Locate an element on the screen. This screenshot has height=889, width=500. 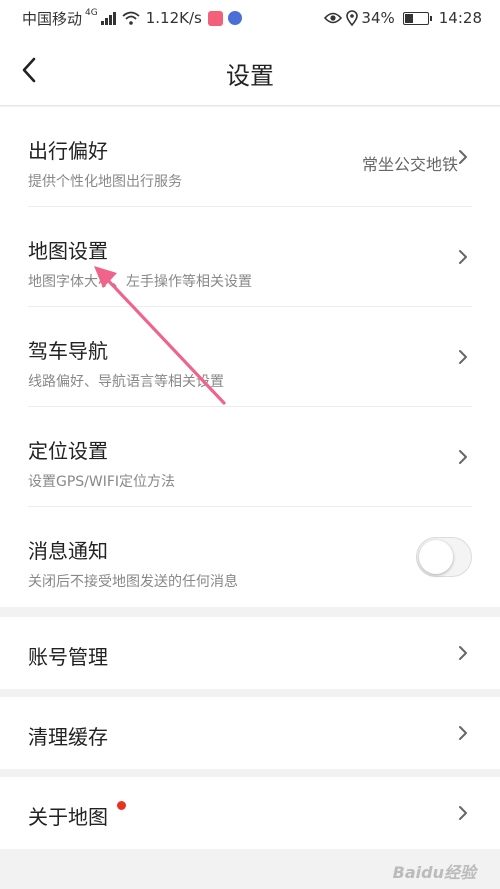
settings-row-account-management: 账号管理 is located at coordinates (250, 653).